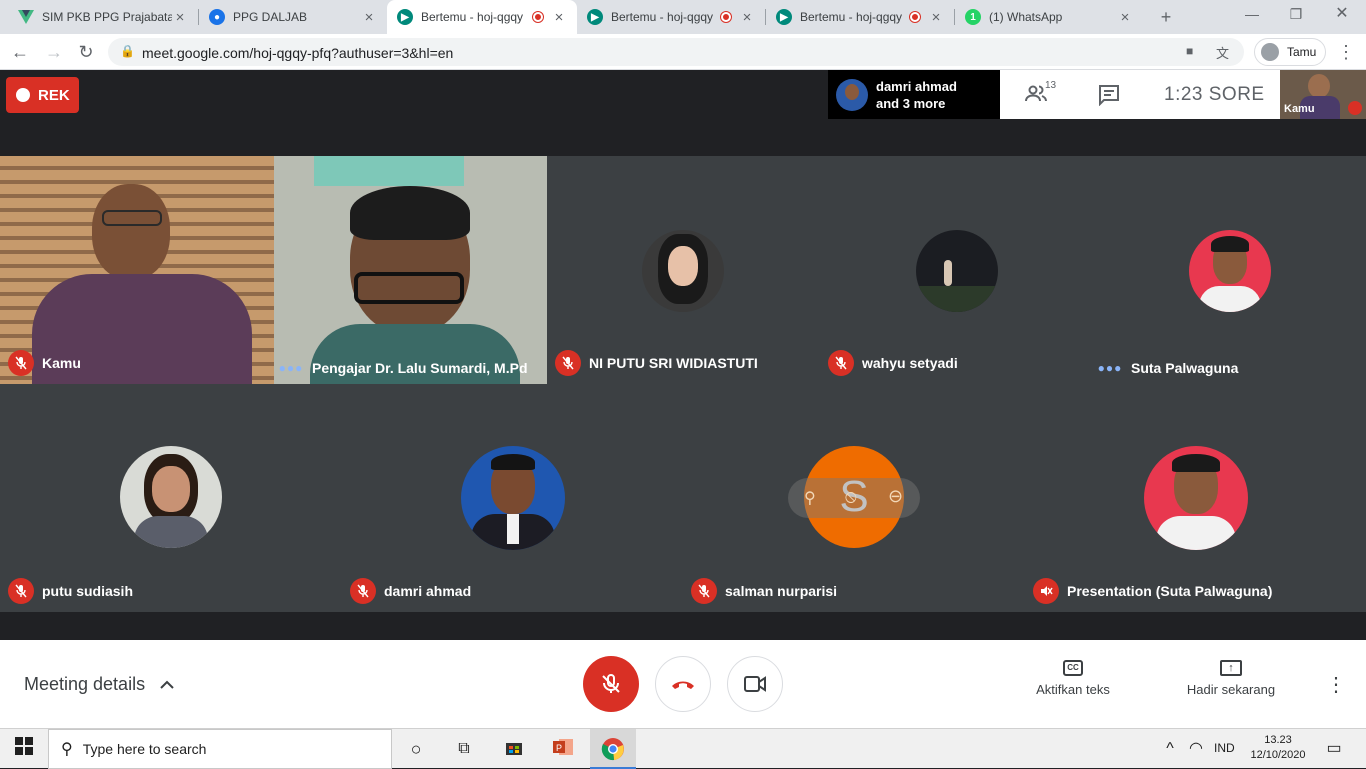  I want to click on remove-participant-icon: ⊖, so click(895, 496).